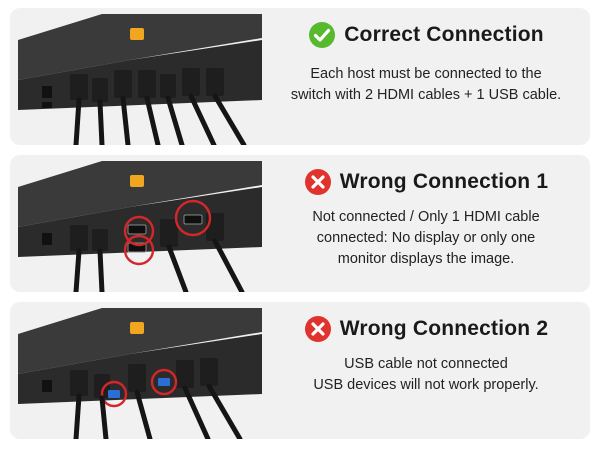  What do you see at coordinates (426, 385) in the screenshot?
I see `description-line: USB devices will not work properly.` at bounding box center [426, 385].